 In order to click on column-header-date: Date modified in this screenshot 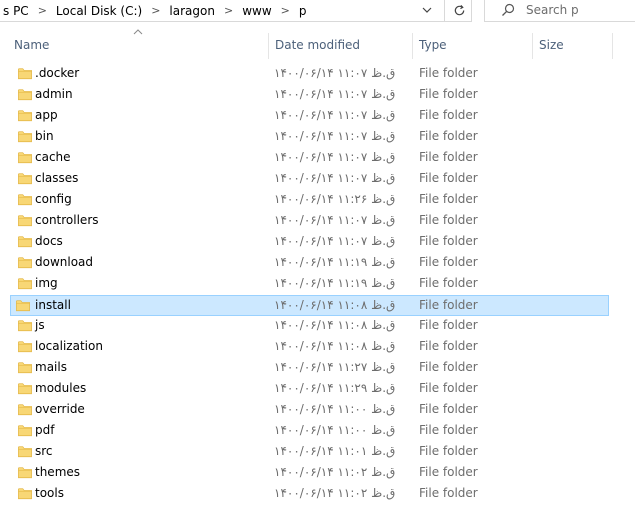, I will do `click(317, 47)`.